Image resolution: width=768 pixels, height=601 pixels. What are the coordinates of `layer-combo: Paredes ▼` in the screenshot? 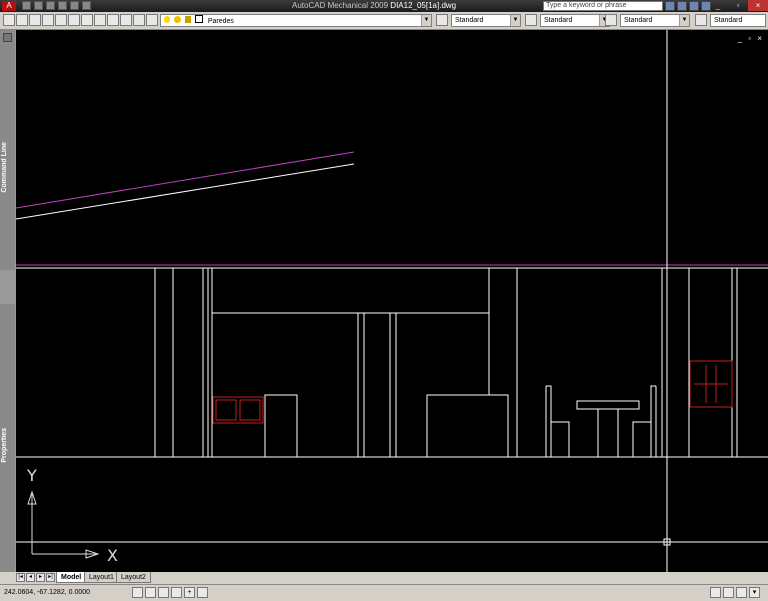 It's located at (296, 20).